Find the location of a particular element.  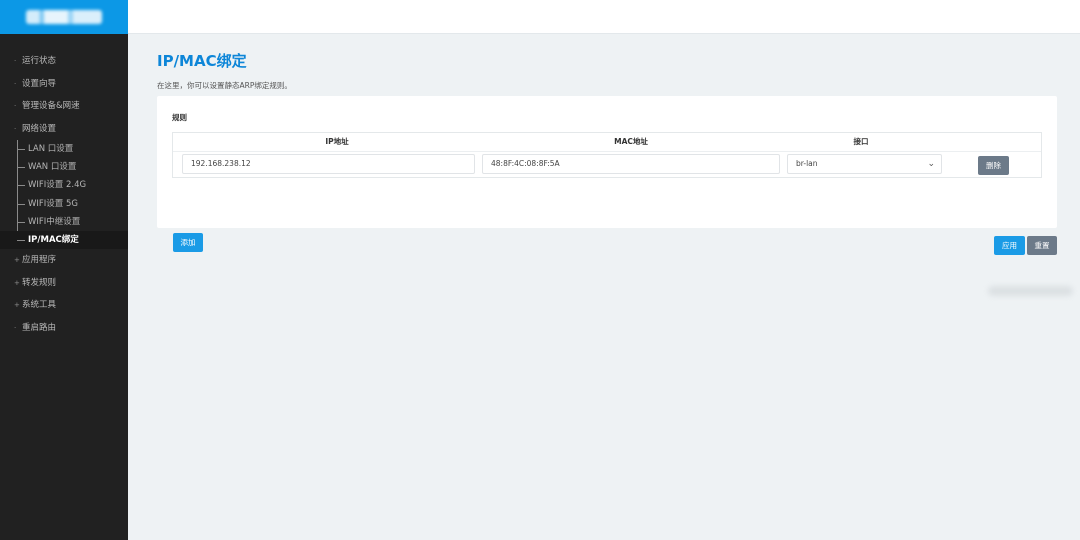

sidebar-subitem-ip-mac-binding: IP/MAC绑定 is located at coordinates (64, 240).